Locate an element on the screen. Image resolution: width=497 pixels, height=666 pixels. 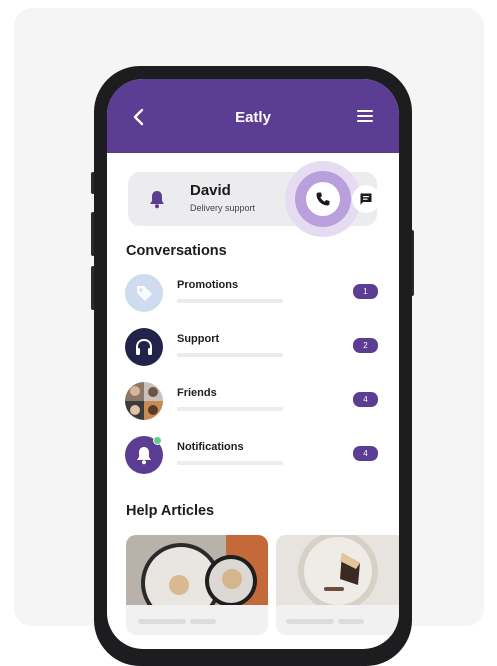
unread-badge: 2 is located at coordinates (365, 345).